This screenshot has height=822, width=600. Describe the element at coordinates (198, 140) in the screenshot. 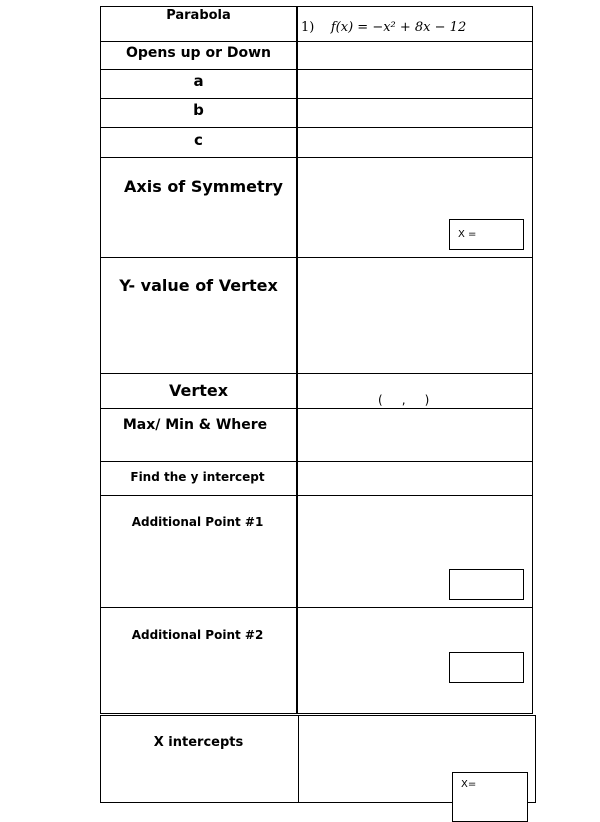

I see `label-c: c` at that location.